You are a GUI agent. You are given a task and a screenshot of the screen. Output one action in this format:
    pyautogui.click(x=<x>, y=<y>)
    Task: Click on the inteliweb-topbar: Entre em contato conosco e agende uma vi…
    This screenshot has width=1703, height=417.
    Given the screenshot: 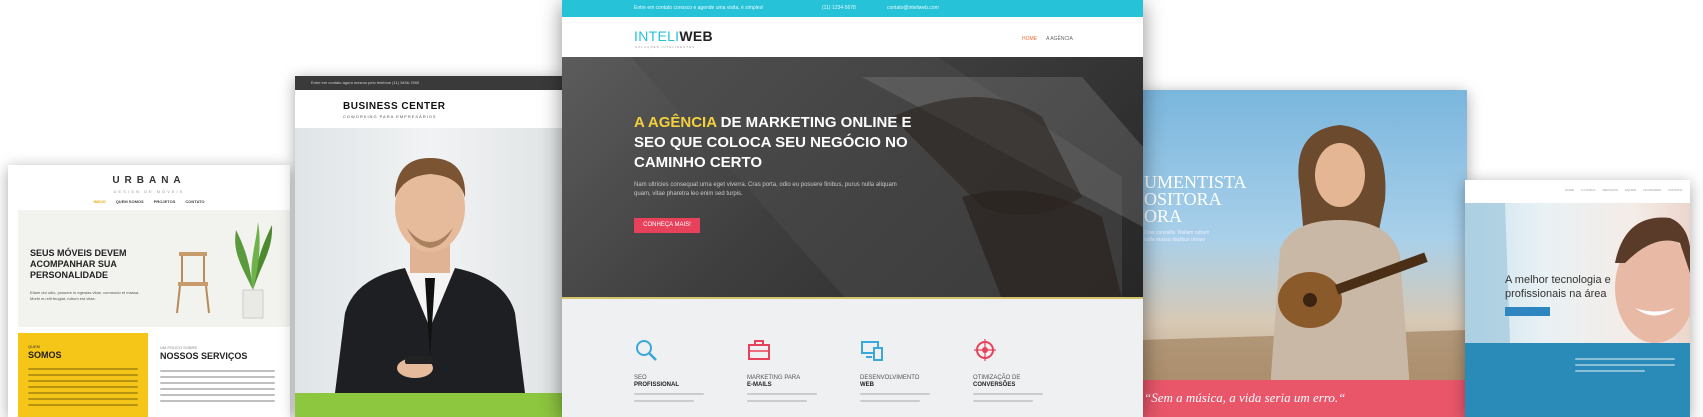 What is the action you would take?
    pyautogui.click(x=852, y=8)
    